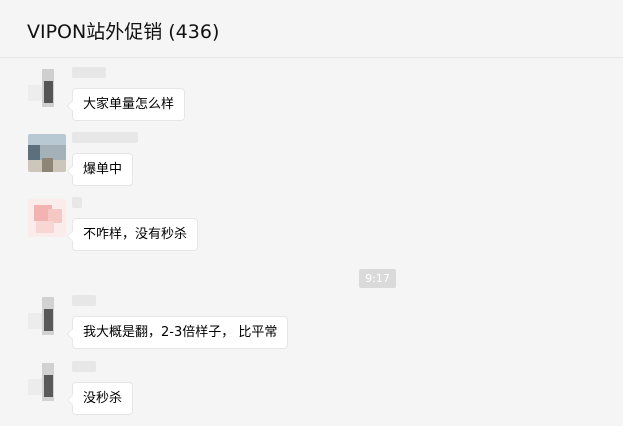  I want to click on message-bubble: 我大概是翻，2-3倍样子， 比平常, so click(177, 332).